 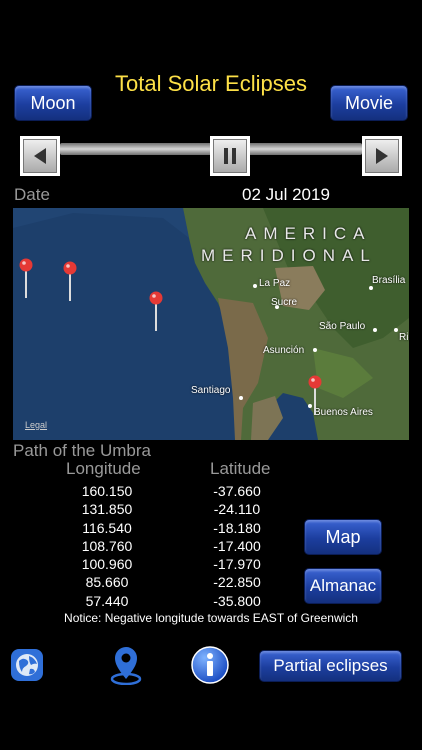 What do you see at coordinates (210, 665) in the screenshot?
I see `info-icon` at bounding box center [210, 665].